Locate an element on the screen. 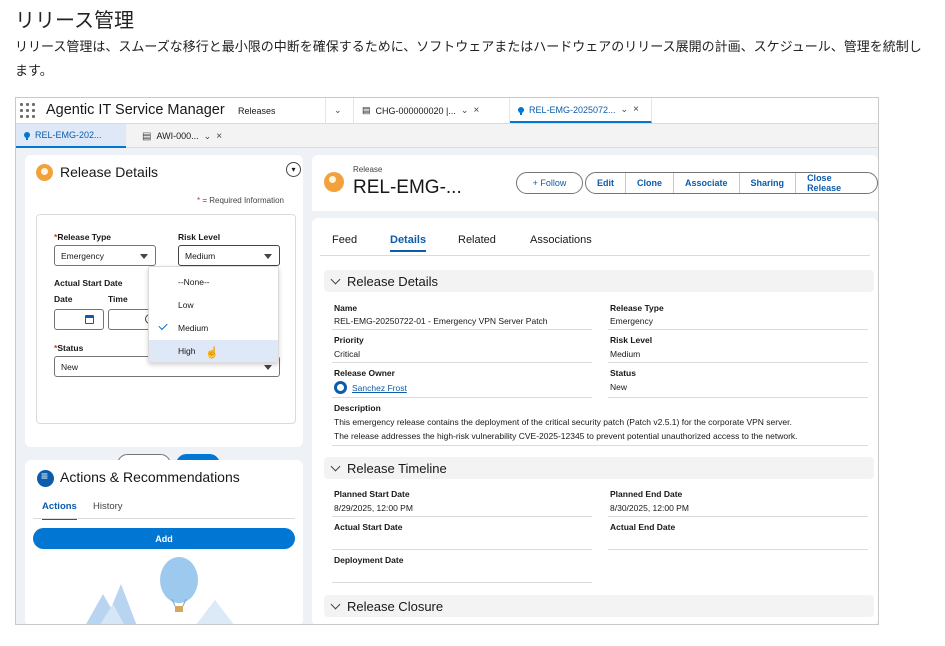  clone-button: Clone is located at coordinates (650, 183).